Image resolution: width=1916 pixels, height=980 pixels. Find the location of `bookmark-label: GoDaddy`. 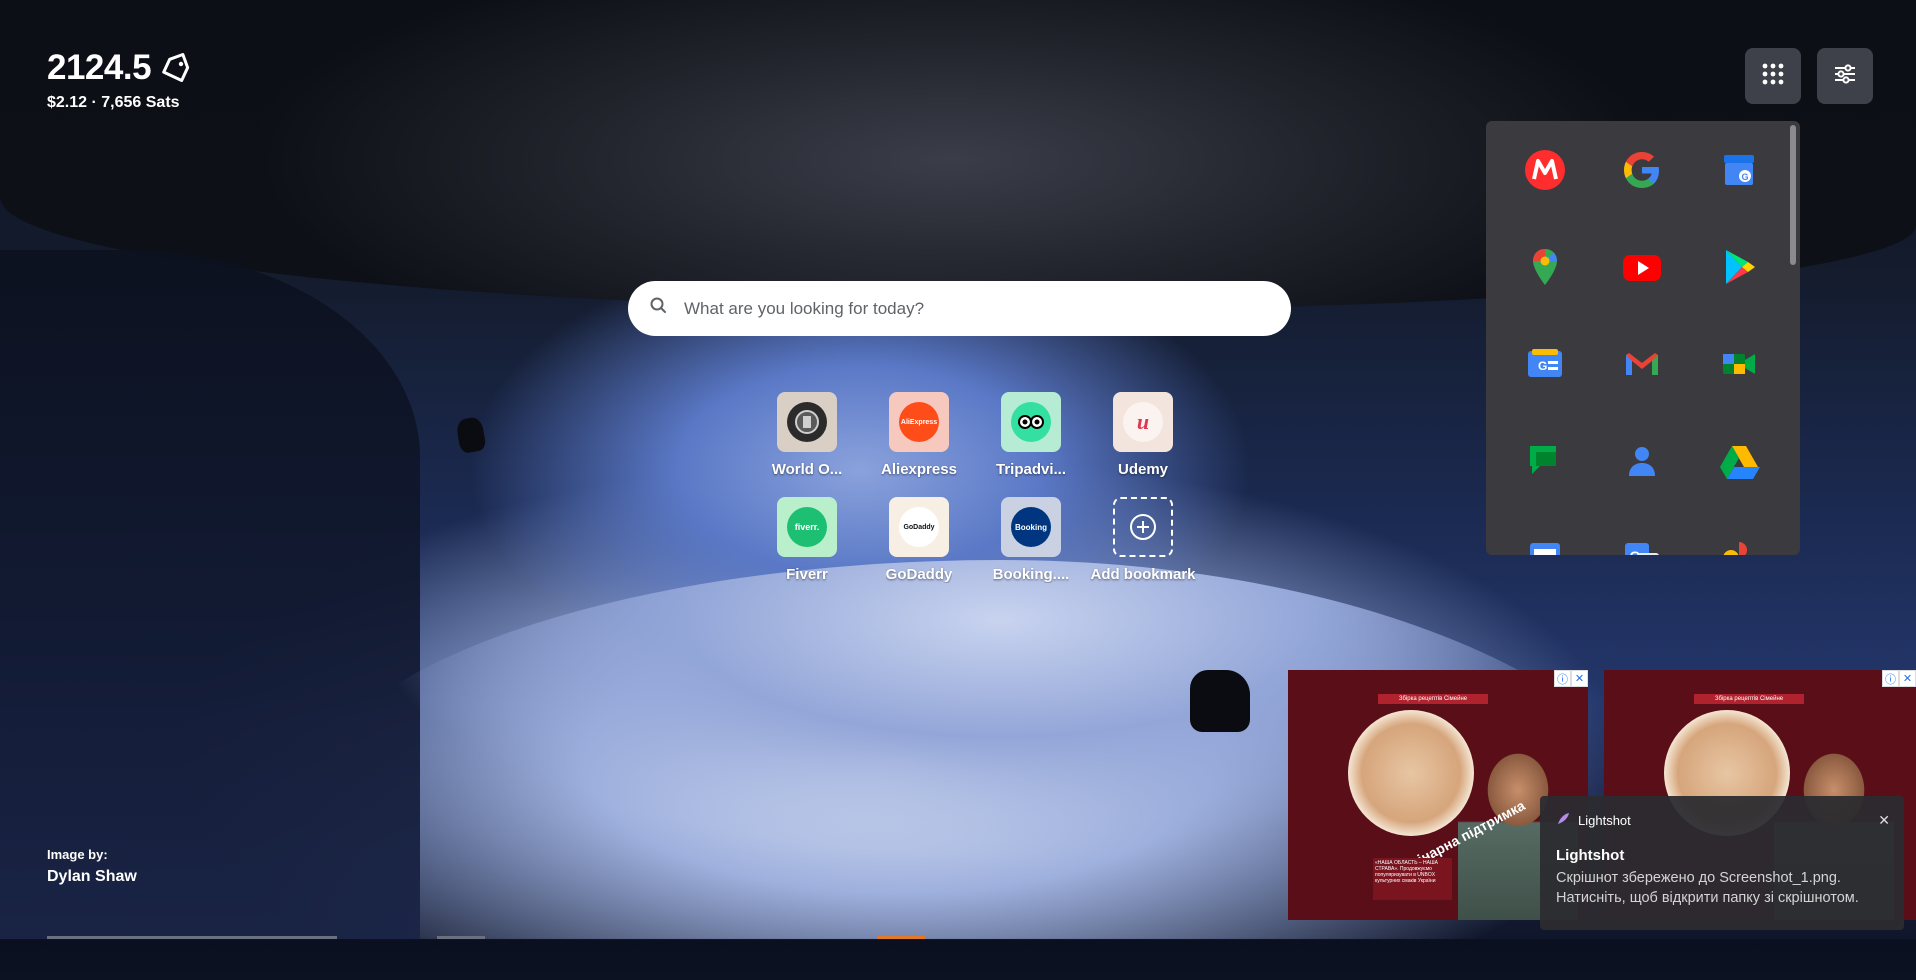

bookmark-label: GoDaddy is located at coordinates (919, 574).